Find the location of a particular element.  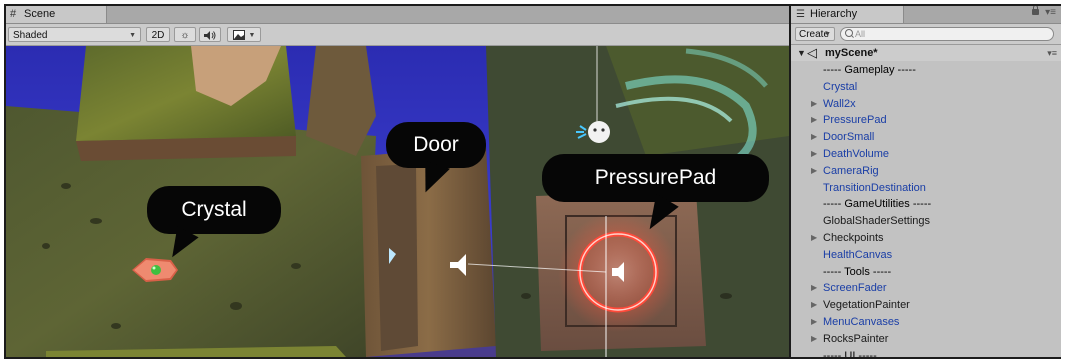

search-field is located at coordinates (947, 34).